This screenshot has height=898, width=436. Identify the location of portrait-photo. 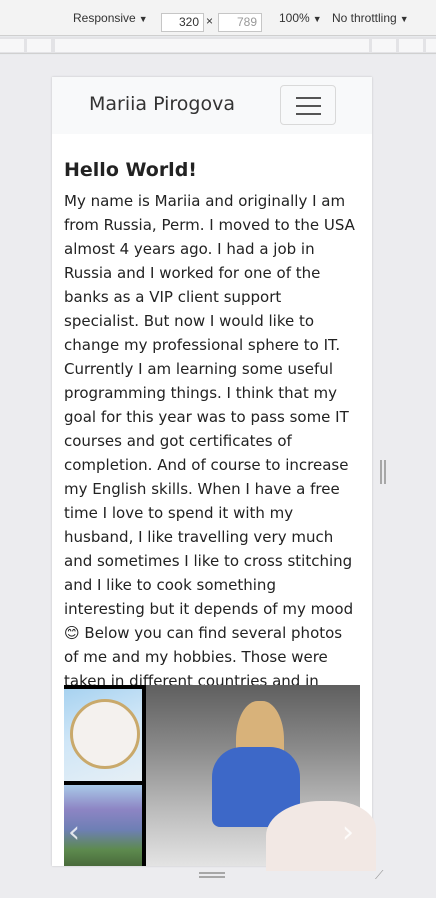
(261, 778).